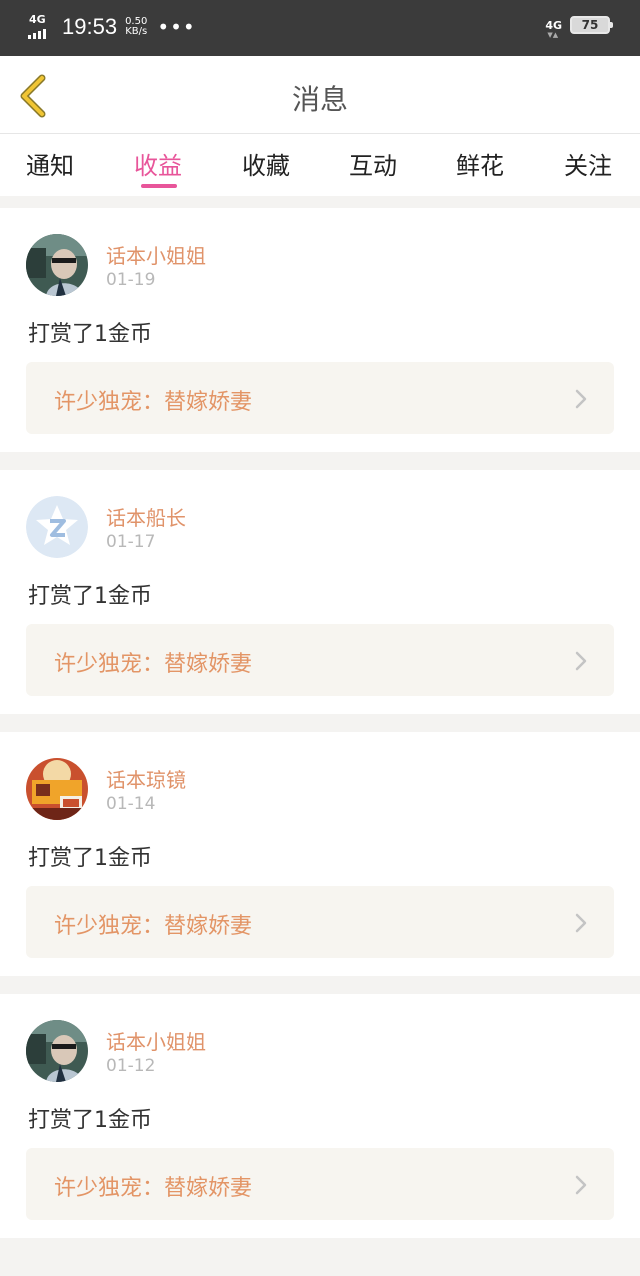 Image resolution: width=640 pixels, height=1276 pixels. Describe the element at coordinates (553, 29) in the screenshot. I see `network-type-right: 4G ▼▲` at that location.